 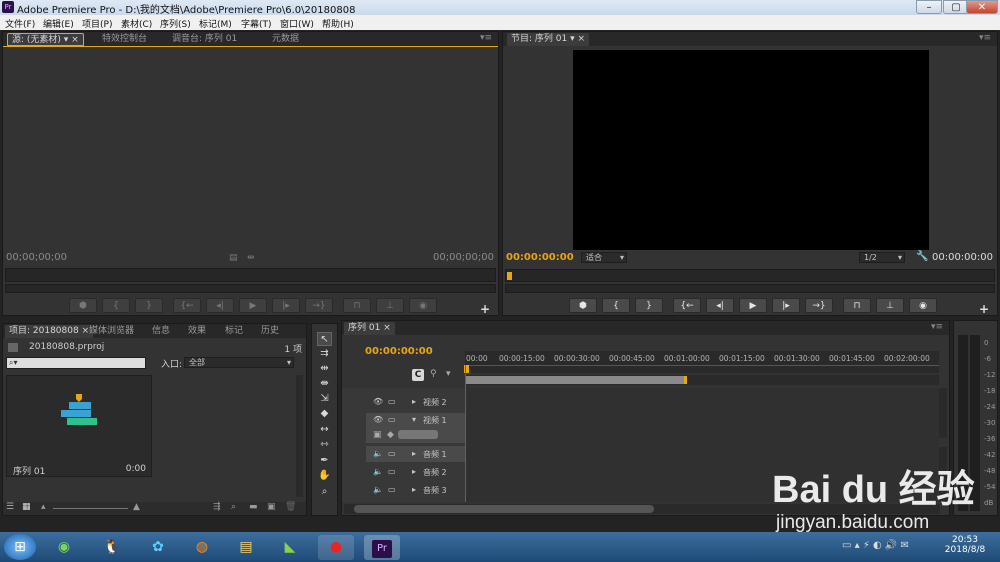 I want to click on find-icon: ⌕, so click(x=233, y=507).